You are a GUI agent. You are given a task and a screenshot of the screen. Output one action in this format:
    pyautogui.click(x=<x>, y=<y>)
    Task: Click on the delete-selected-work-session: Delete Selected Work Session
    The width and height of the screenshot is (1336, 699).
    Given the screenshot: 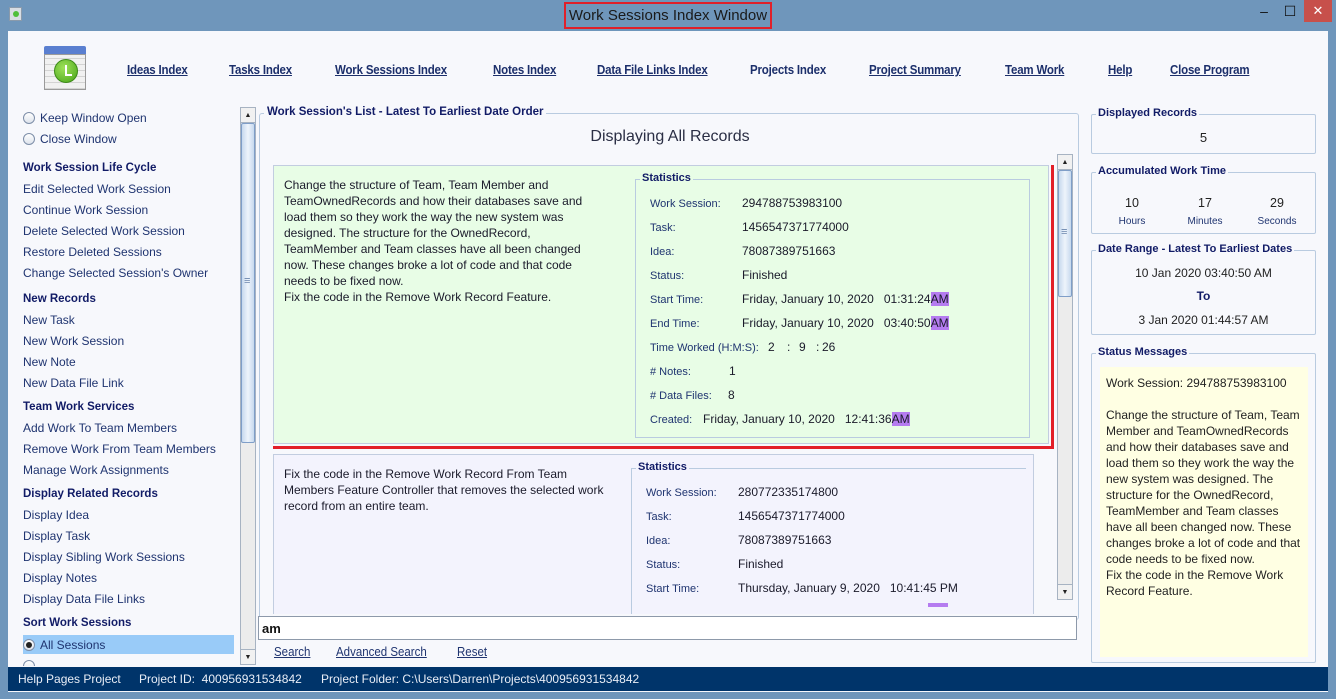 What is the action you would take?
    pyautogui.click(x=104, y=231)
    